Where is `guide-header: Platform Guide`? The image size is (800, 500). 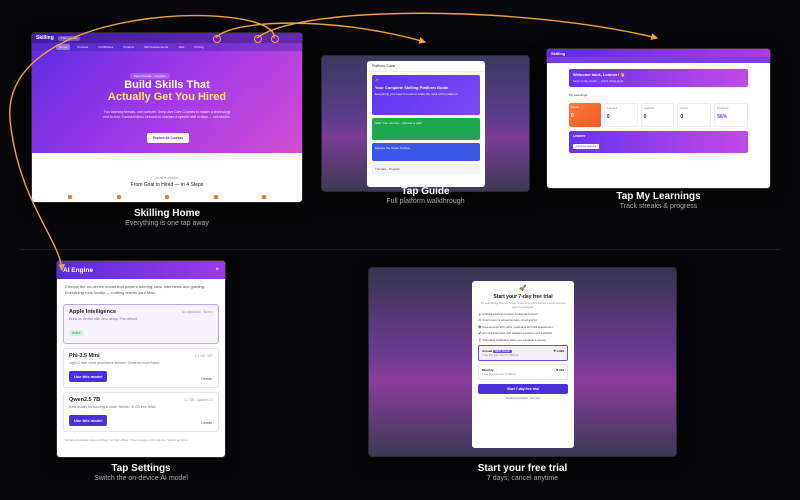 guide-header: Platform Guide is located at coordinates (426, 66).